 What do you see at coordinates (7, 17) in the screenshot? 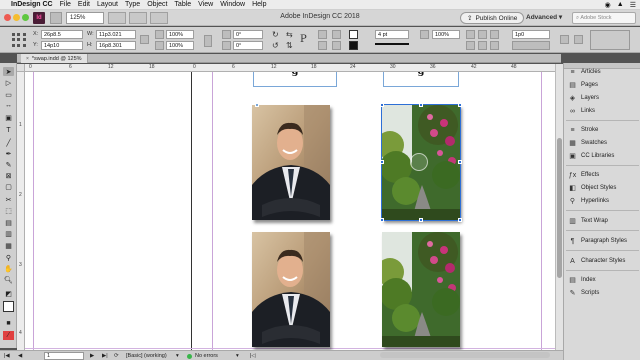
I see `window-close-button` at bounding box center [7, 17].